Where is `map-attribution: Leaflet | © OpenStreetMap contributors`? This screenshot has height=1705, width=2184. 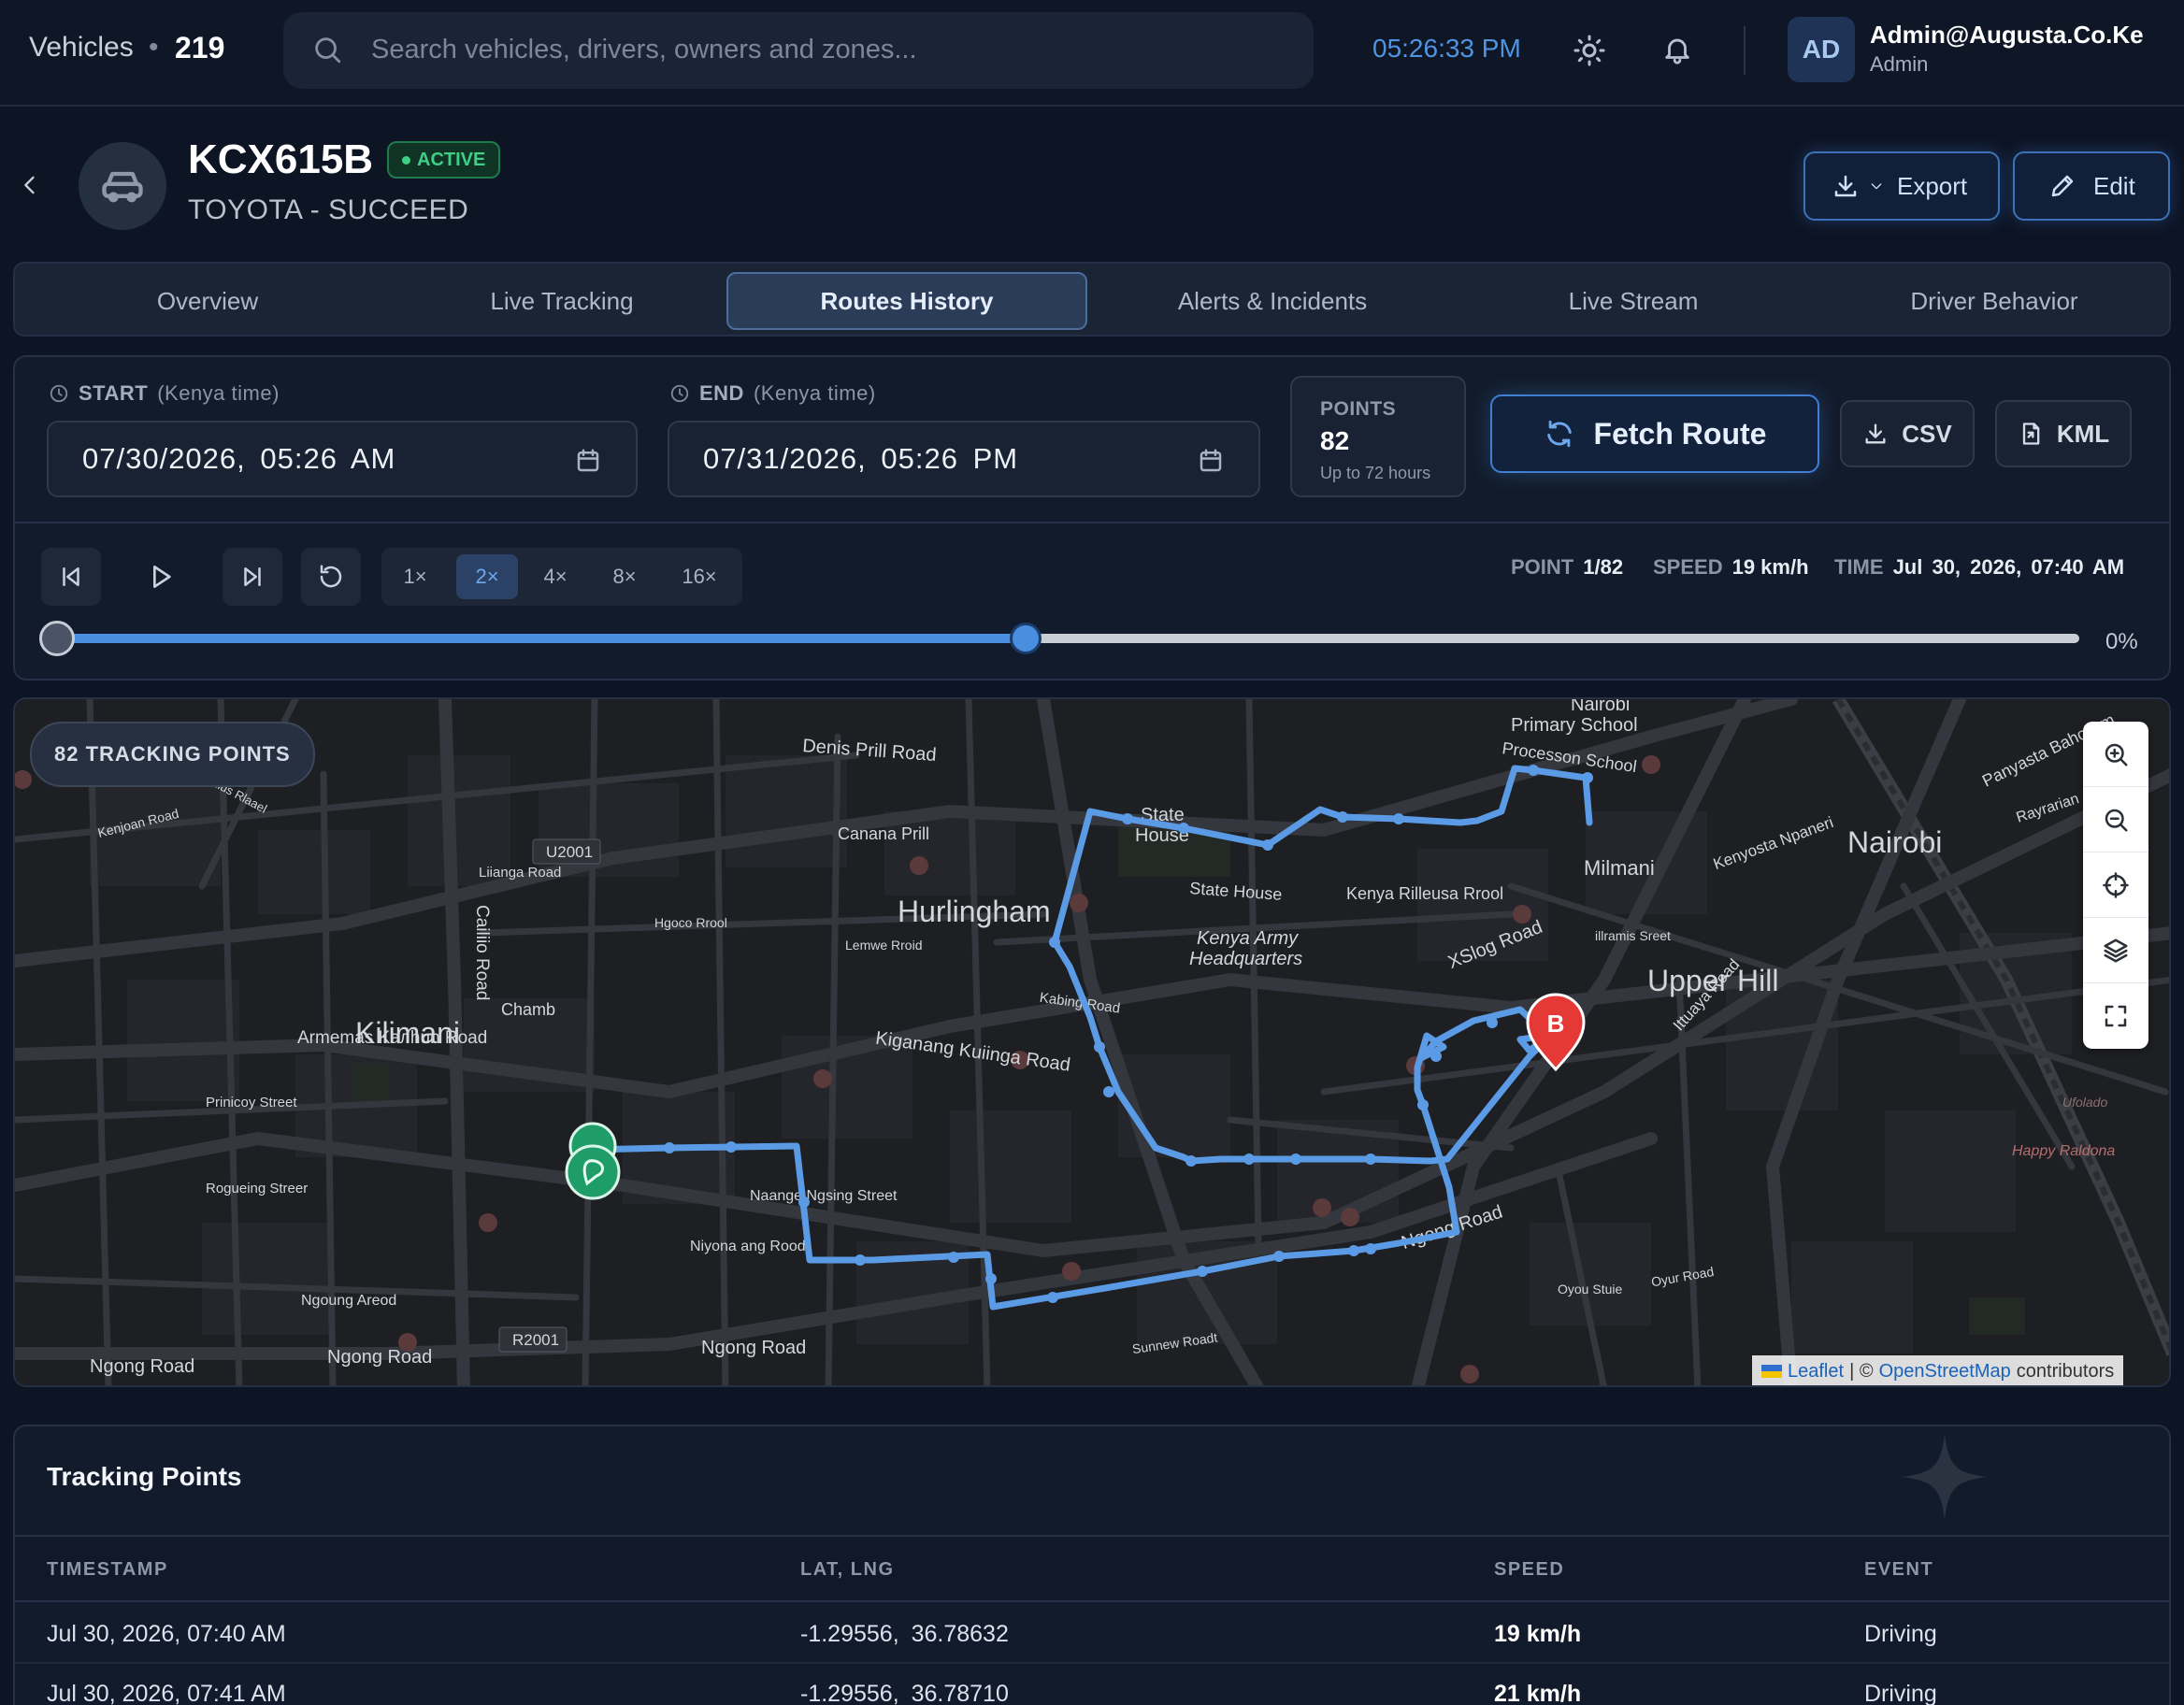 map-attribution: Leaflet | © OpenStreetMap contributors is located at coordinates (1938, 1370).